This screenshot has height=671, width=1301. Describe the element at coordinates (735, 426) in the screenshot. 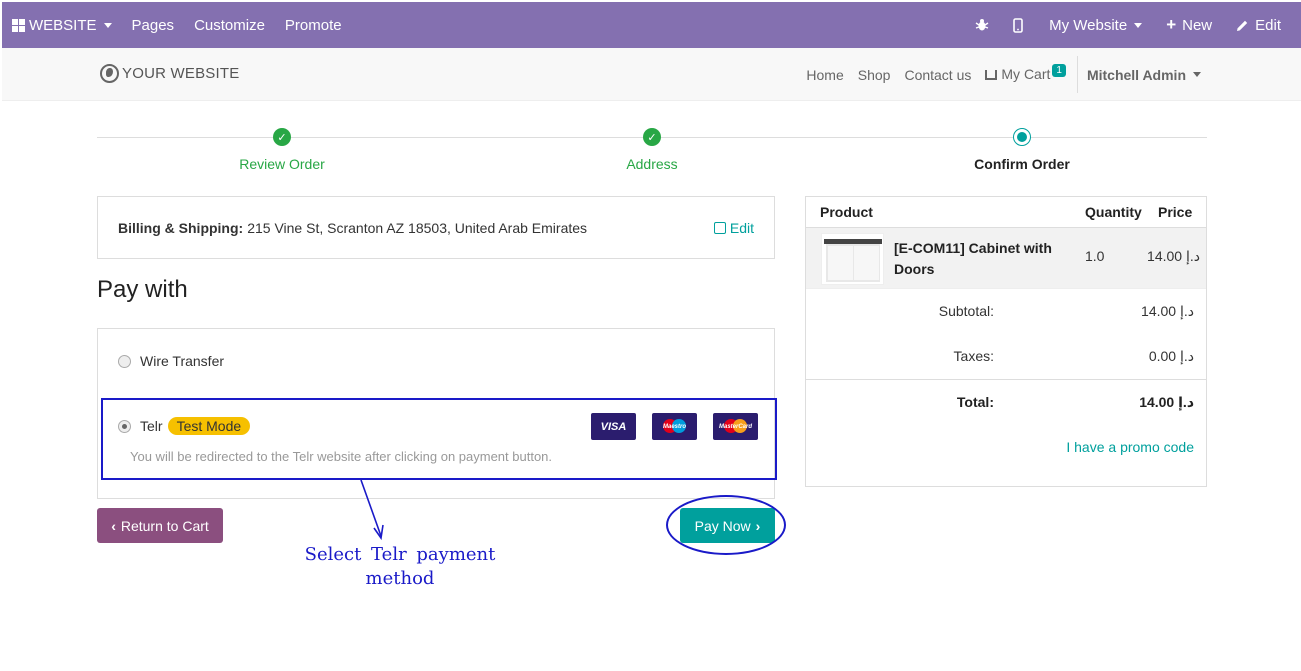

I see `mastercard-text: MasterCard` at that location.